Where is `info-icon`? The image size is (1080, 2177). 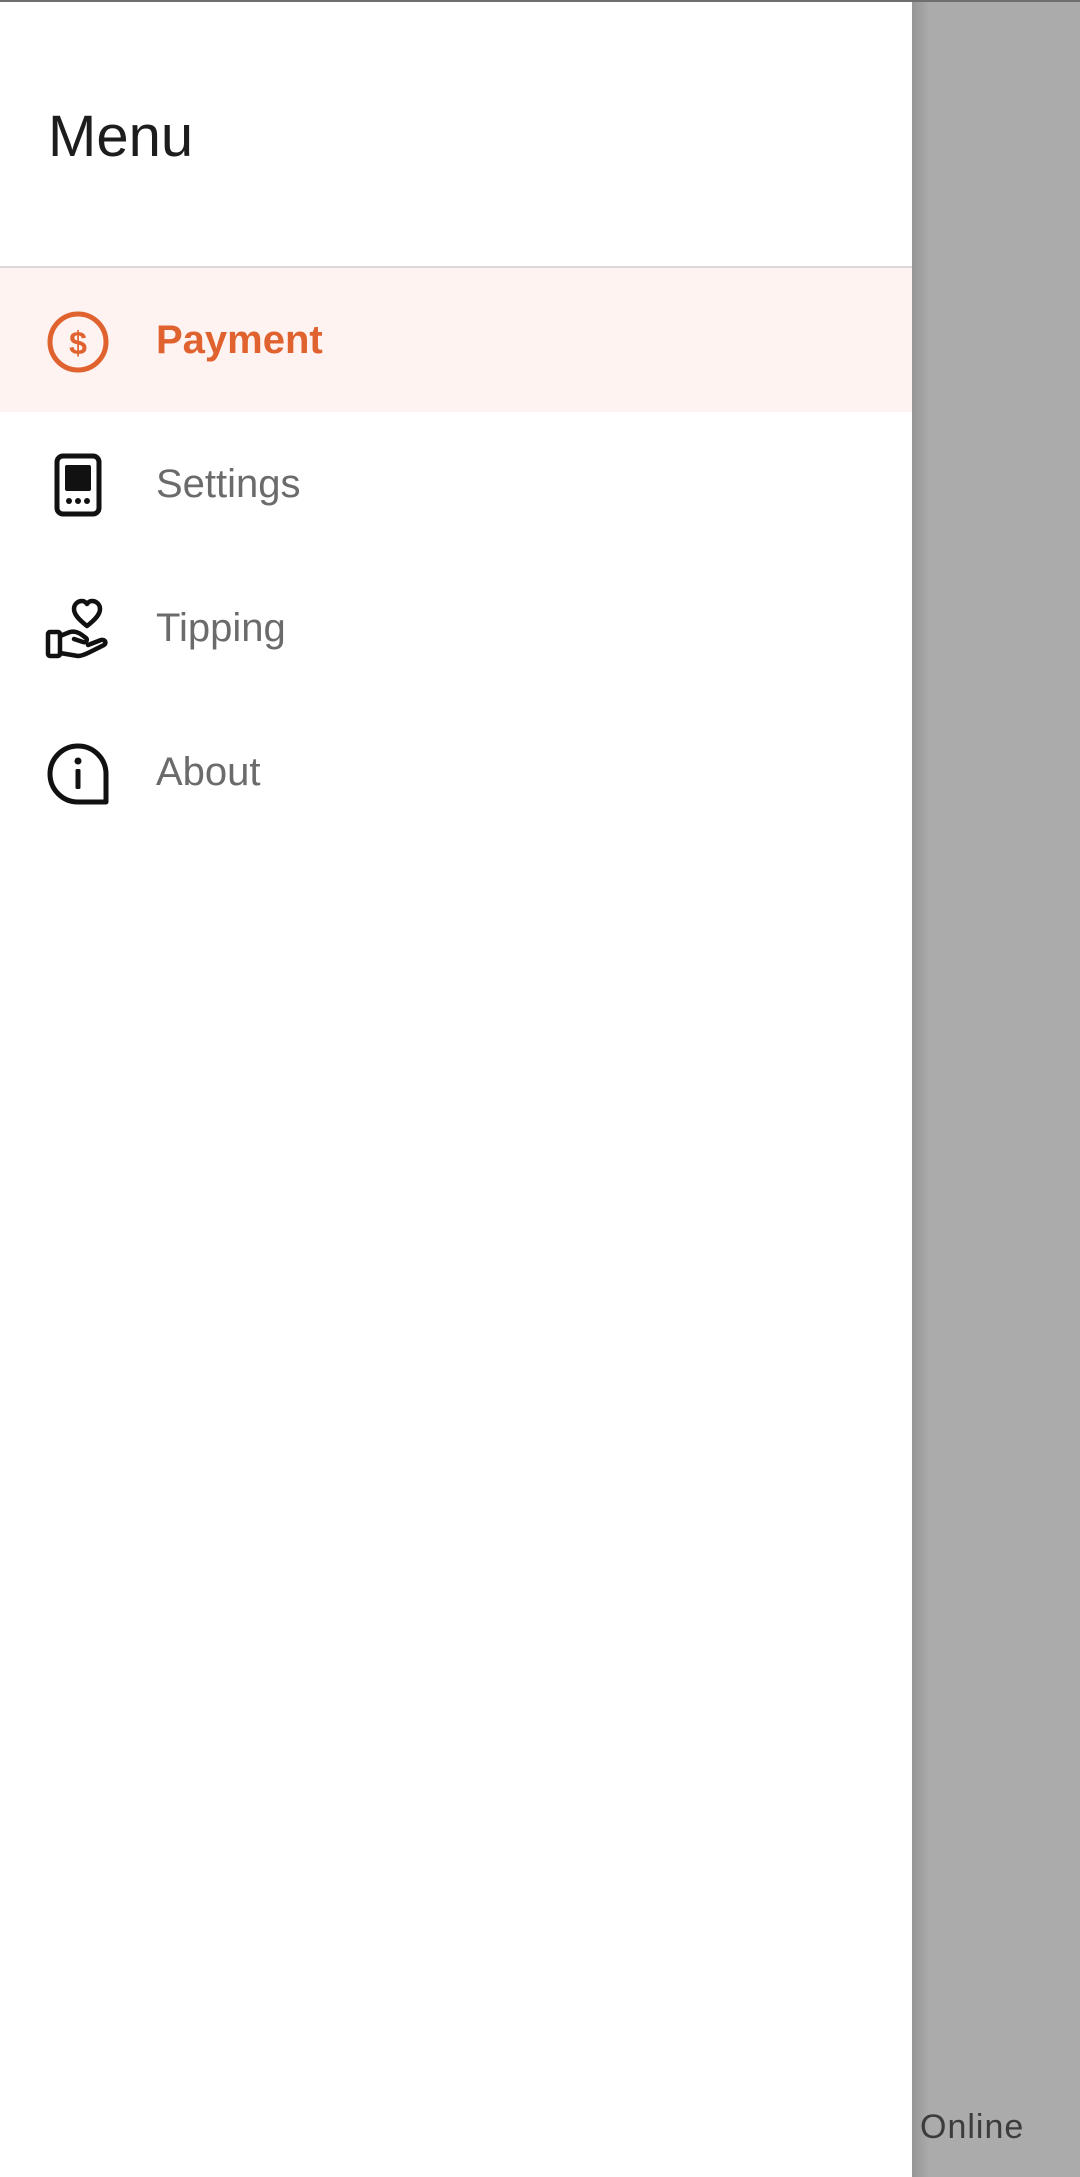
info-icon is located at coordinates (78, 774).